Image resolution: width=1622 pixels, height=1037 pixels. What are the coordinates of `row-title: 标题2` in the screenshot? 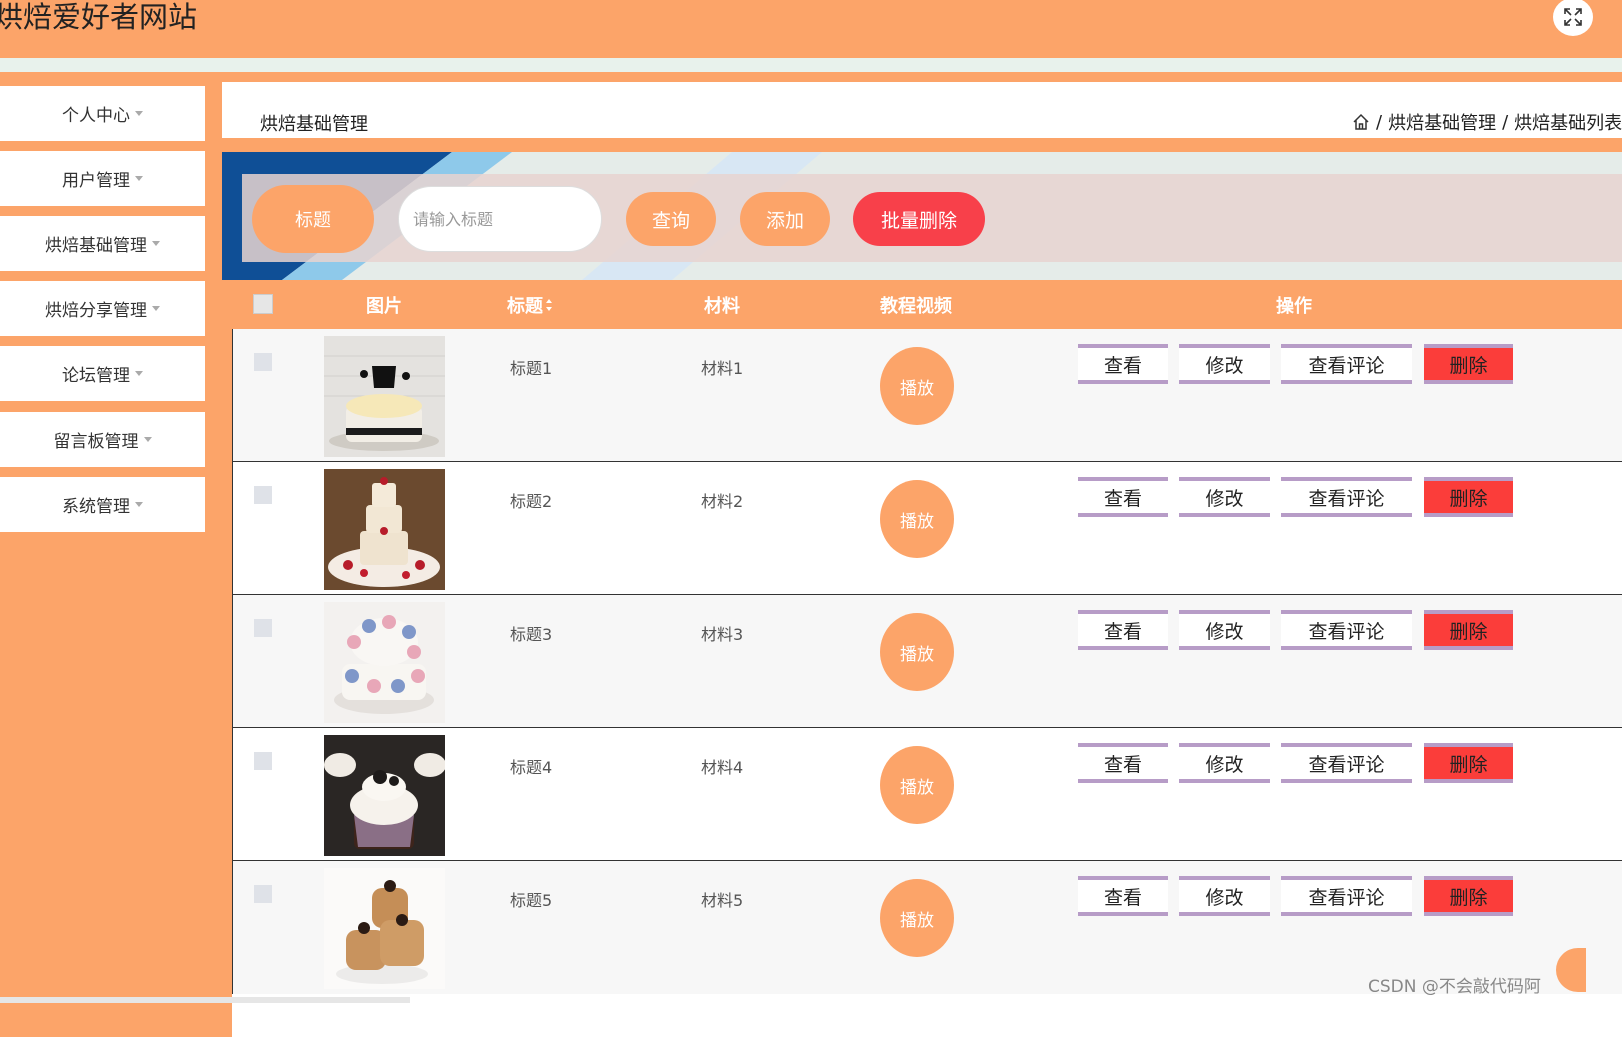 It's located at (531, 501).